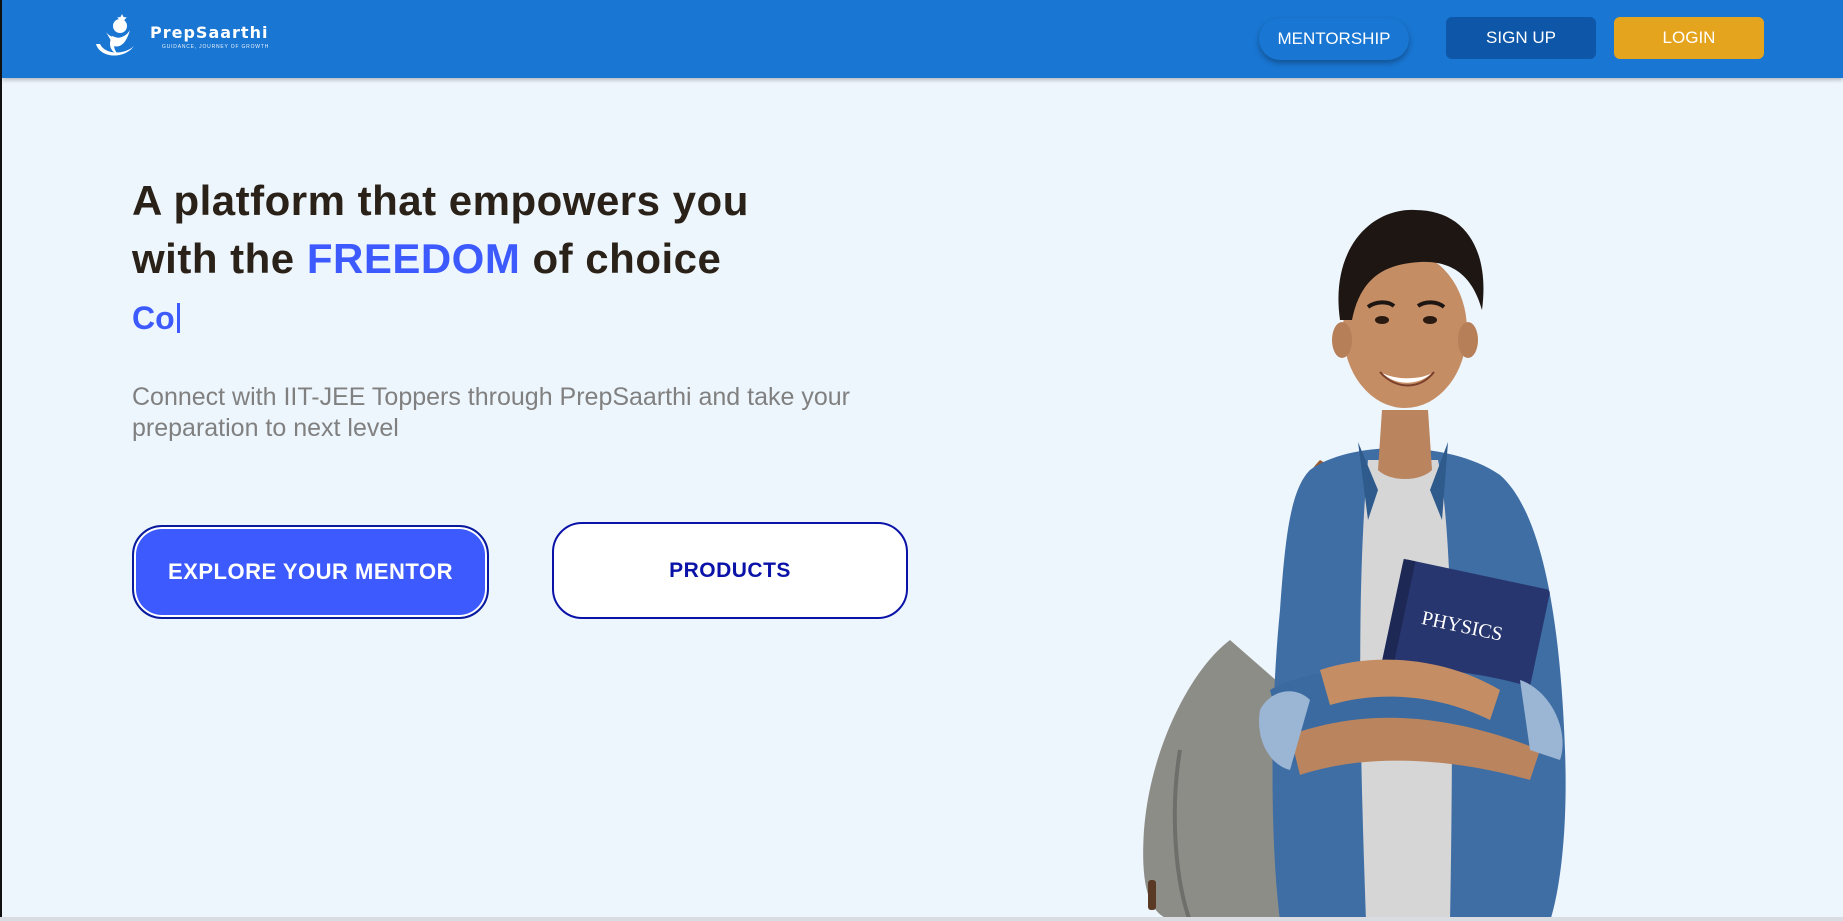  What do you see at coordinates (209, 32) in the screenshot?
I see `brand-name: PrepSaarthi` at bounding box center [209, 32].